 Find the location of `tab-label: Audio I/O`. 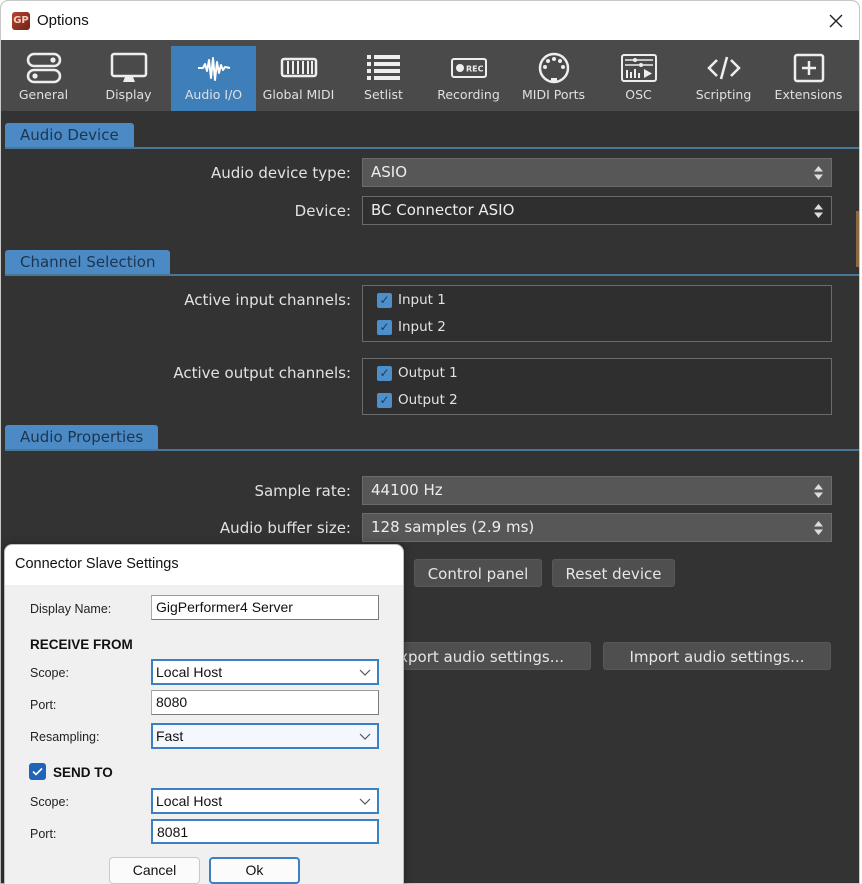

tab-label: Audio I/O is located at coordinates (213, 94).